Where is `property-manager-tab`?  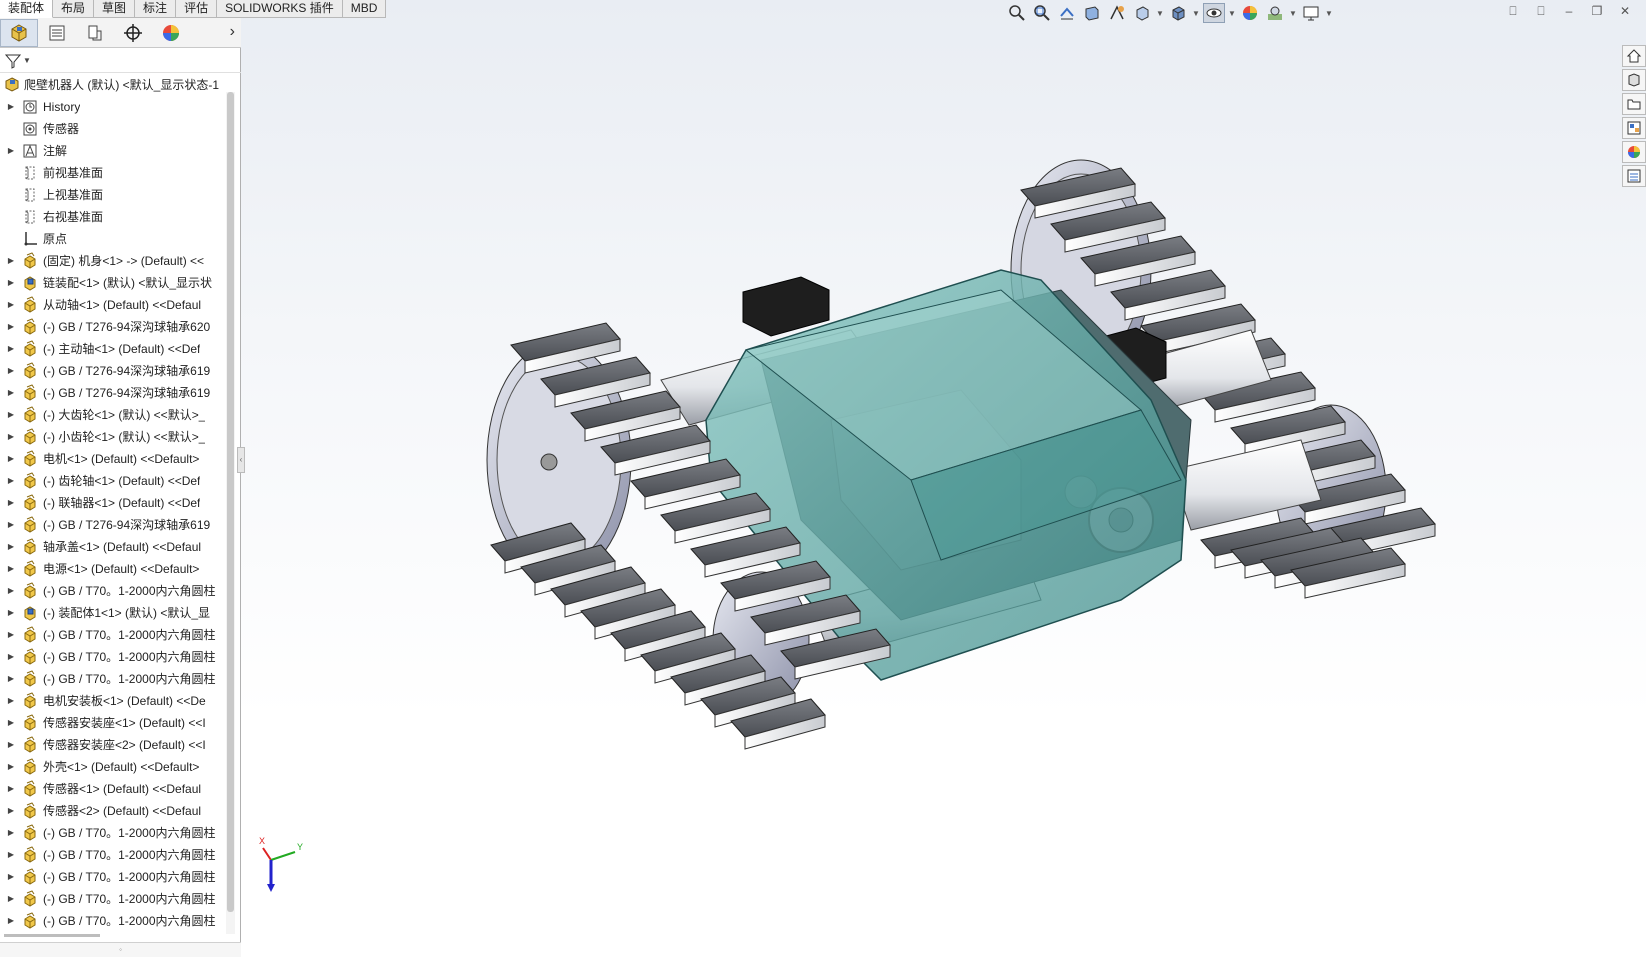 property-manager-tab is located at coordinates (57, 33).